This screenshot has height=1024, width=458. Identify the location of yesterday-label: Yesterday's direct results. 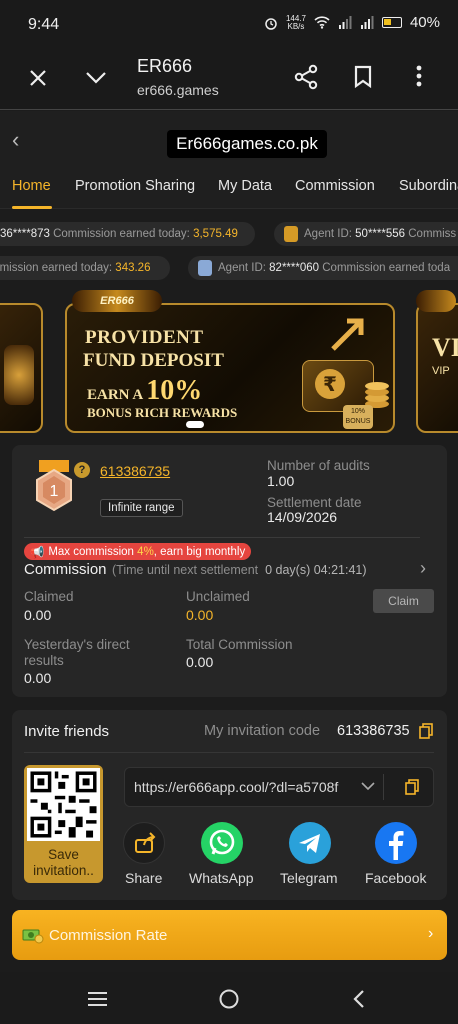
(77, 652).